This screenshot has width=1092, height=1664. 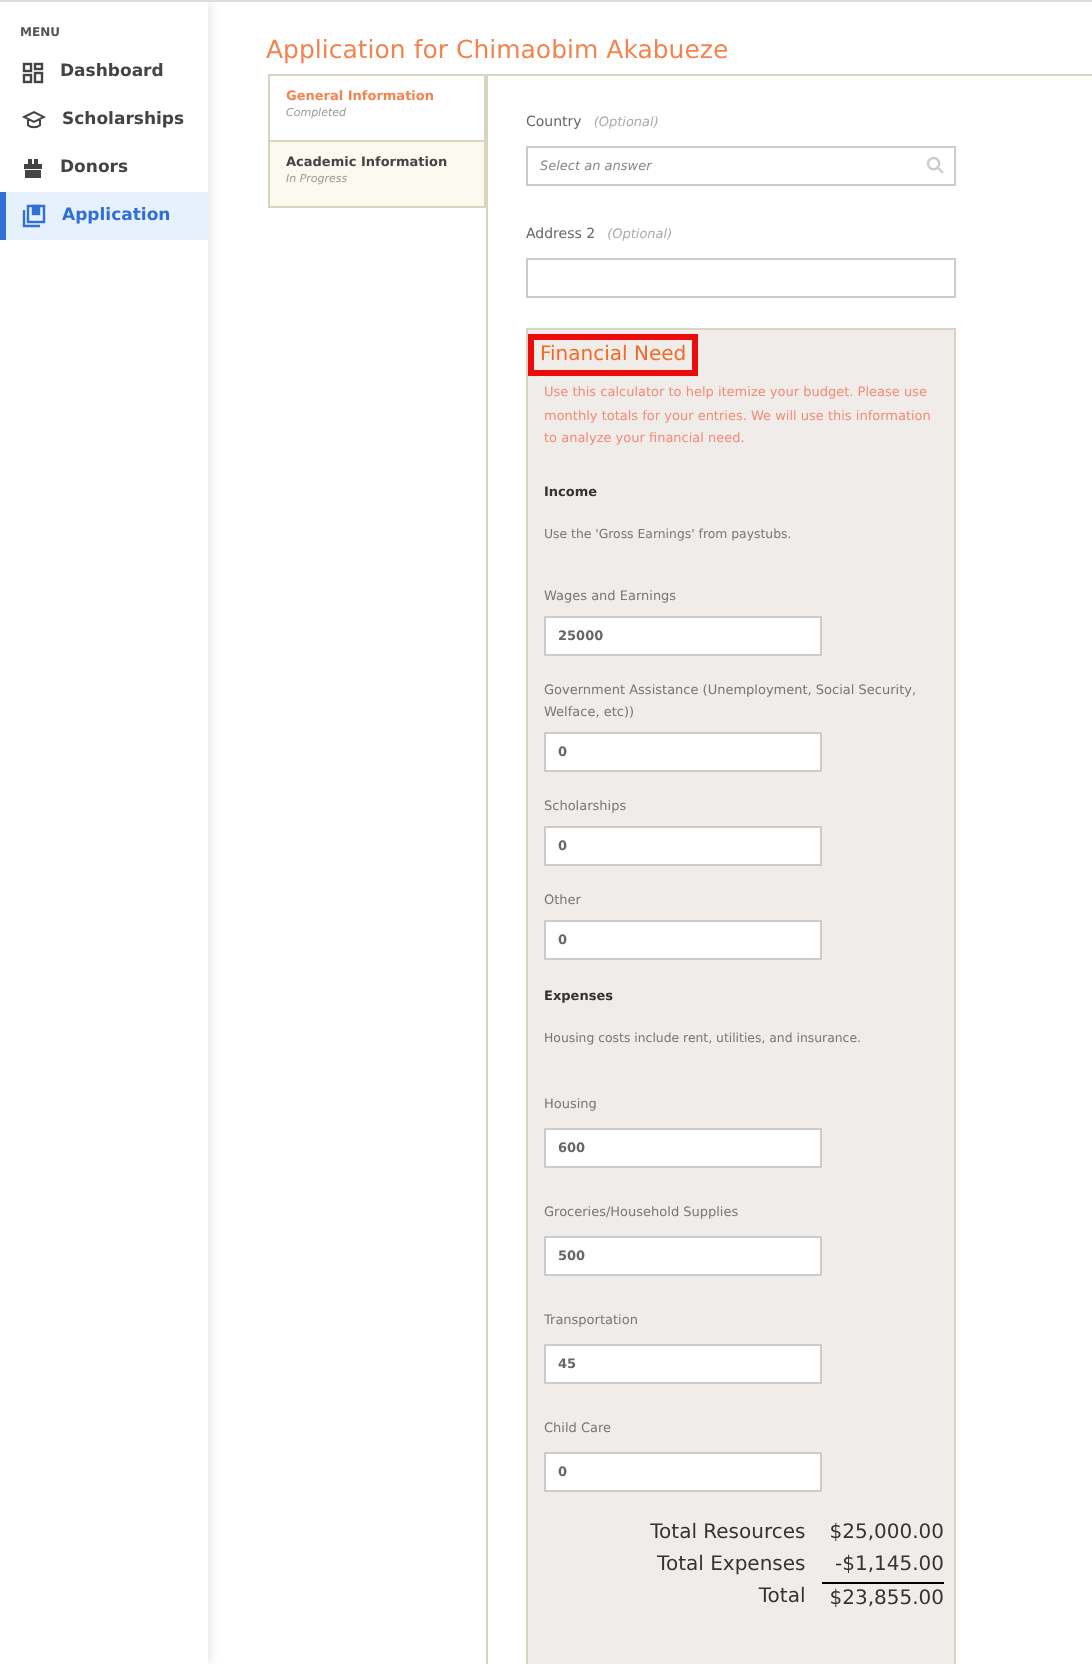 I want to click on sidebar-item: Donors, so click(x=104, y=168).